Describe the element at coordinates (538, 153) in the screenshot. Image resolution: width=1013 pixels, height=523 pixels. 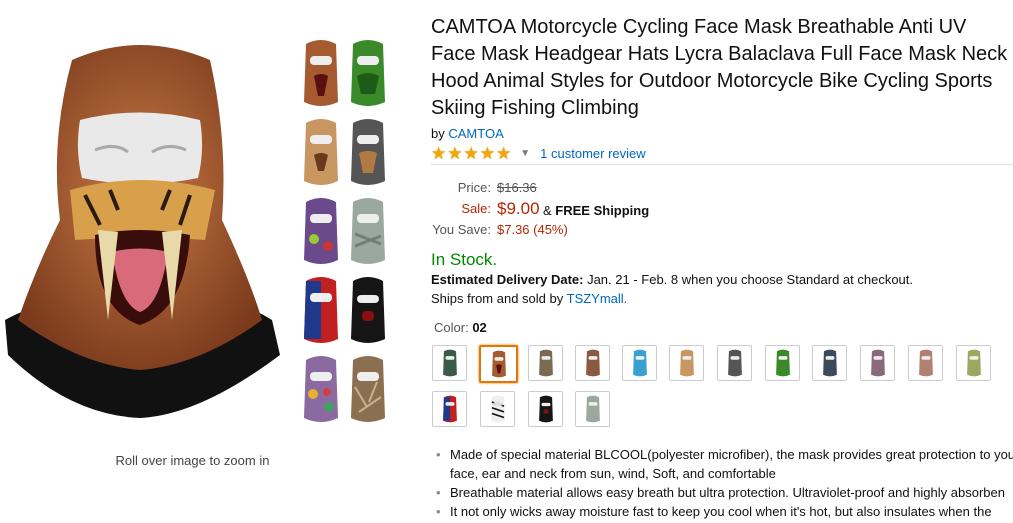
I see `rating-row: ★★★★★ ▼ 1 customer review` at that location.